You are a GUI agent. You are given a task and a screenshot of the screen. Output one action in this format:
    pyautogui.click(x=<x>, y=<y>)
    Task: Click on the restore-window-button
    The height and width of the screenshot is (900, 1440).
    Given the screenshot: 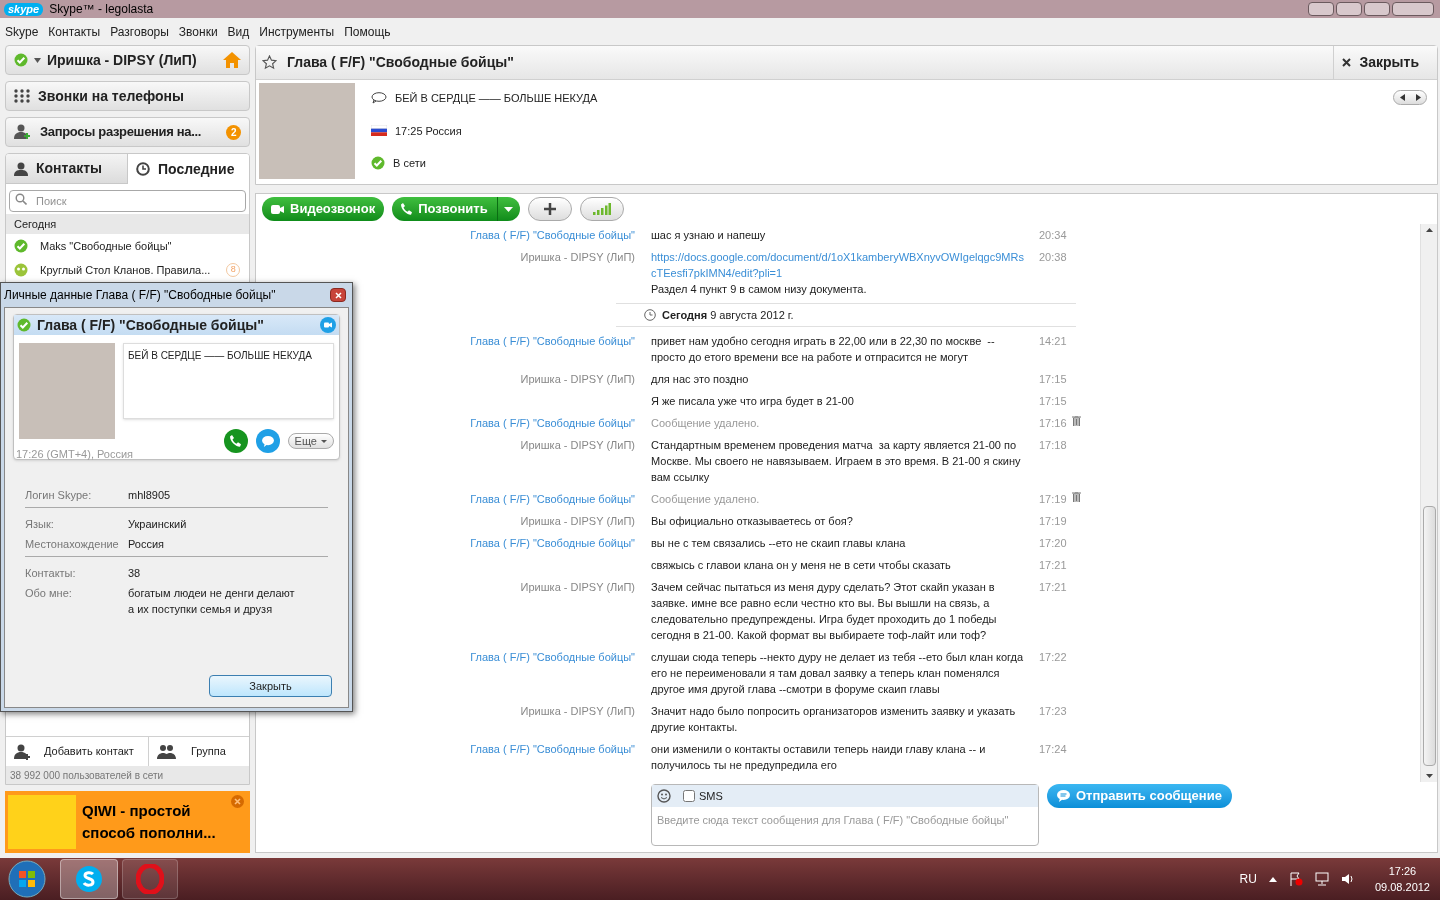 What is the action you would take?
    pyautogui.click(x=1321, y=9)
    